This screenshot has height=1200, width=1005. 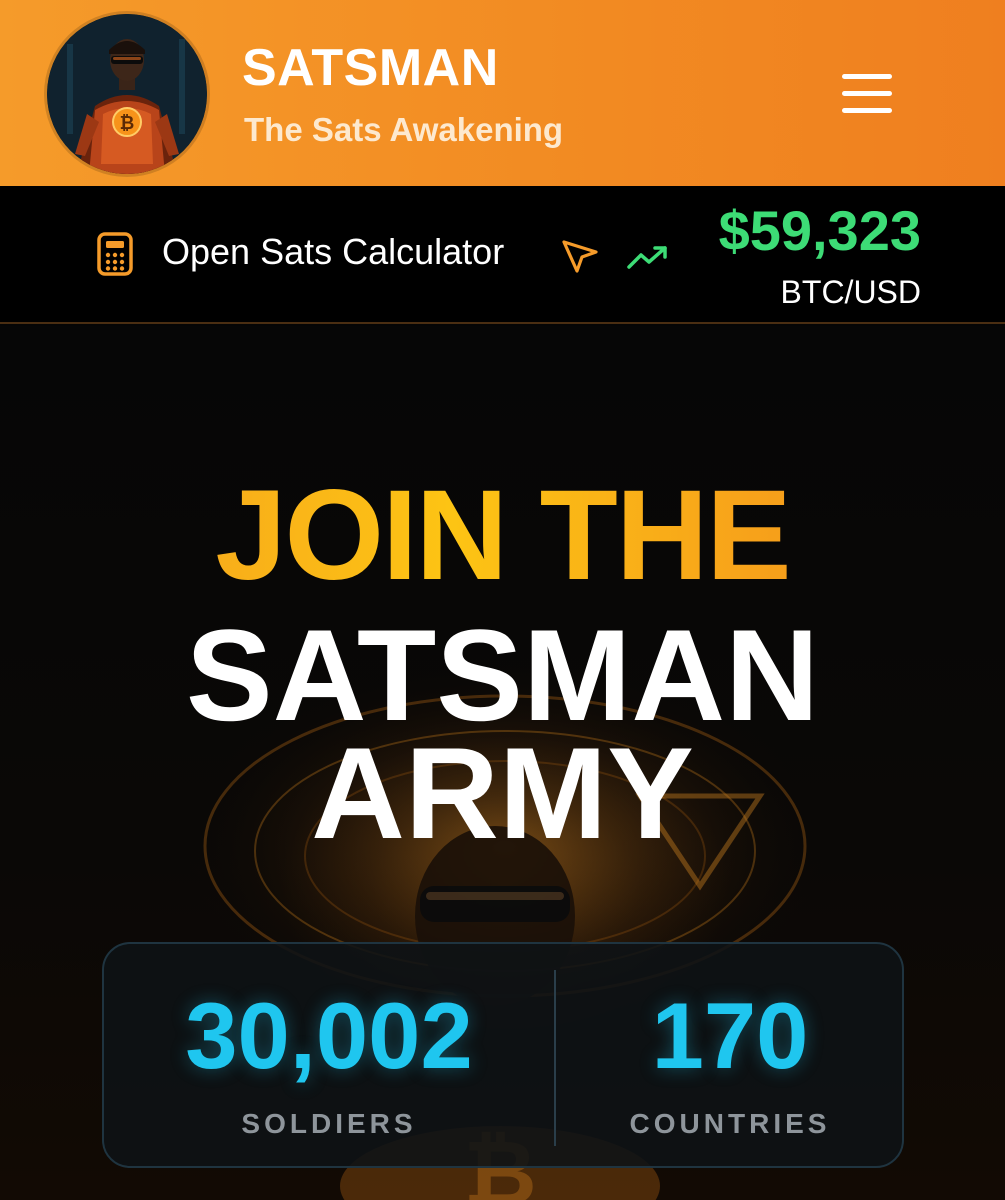 What do you see at coordinates (370, 68) in the screenshot?
I see `brand-title: SATSMAN` at bounding box center [370, 68].